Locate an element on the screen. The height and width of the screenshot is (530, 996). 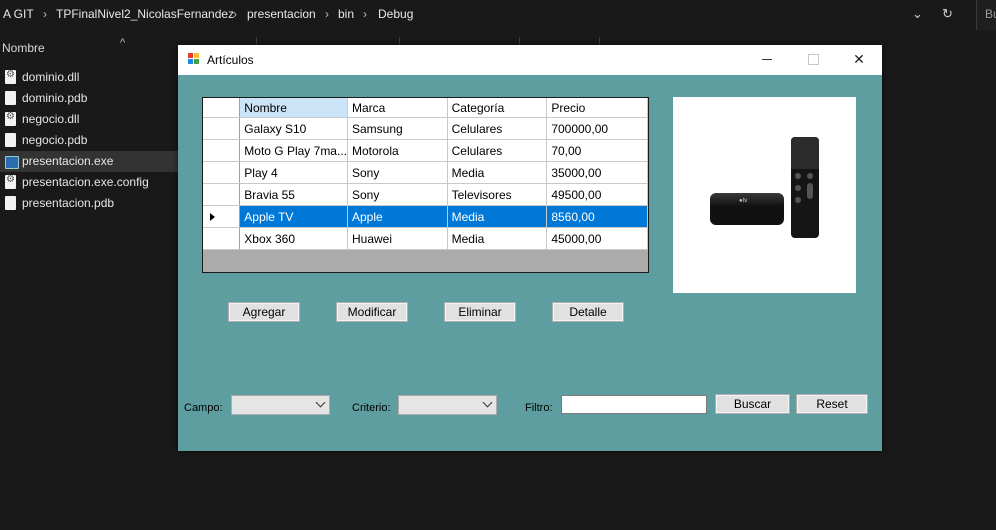
close-button: ✕ is located at coordinates (859, 60).